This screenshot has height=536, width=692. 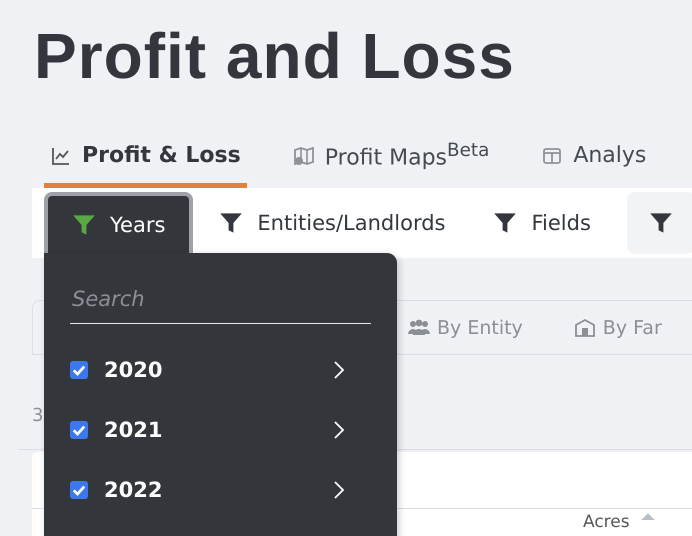 I want to click on year-item: 2021, so click(x=220, y=430).